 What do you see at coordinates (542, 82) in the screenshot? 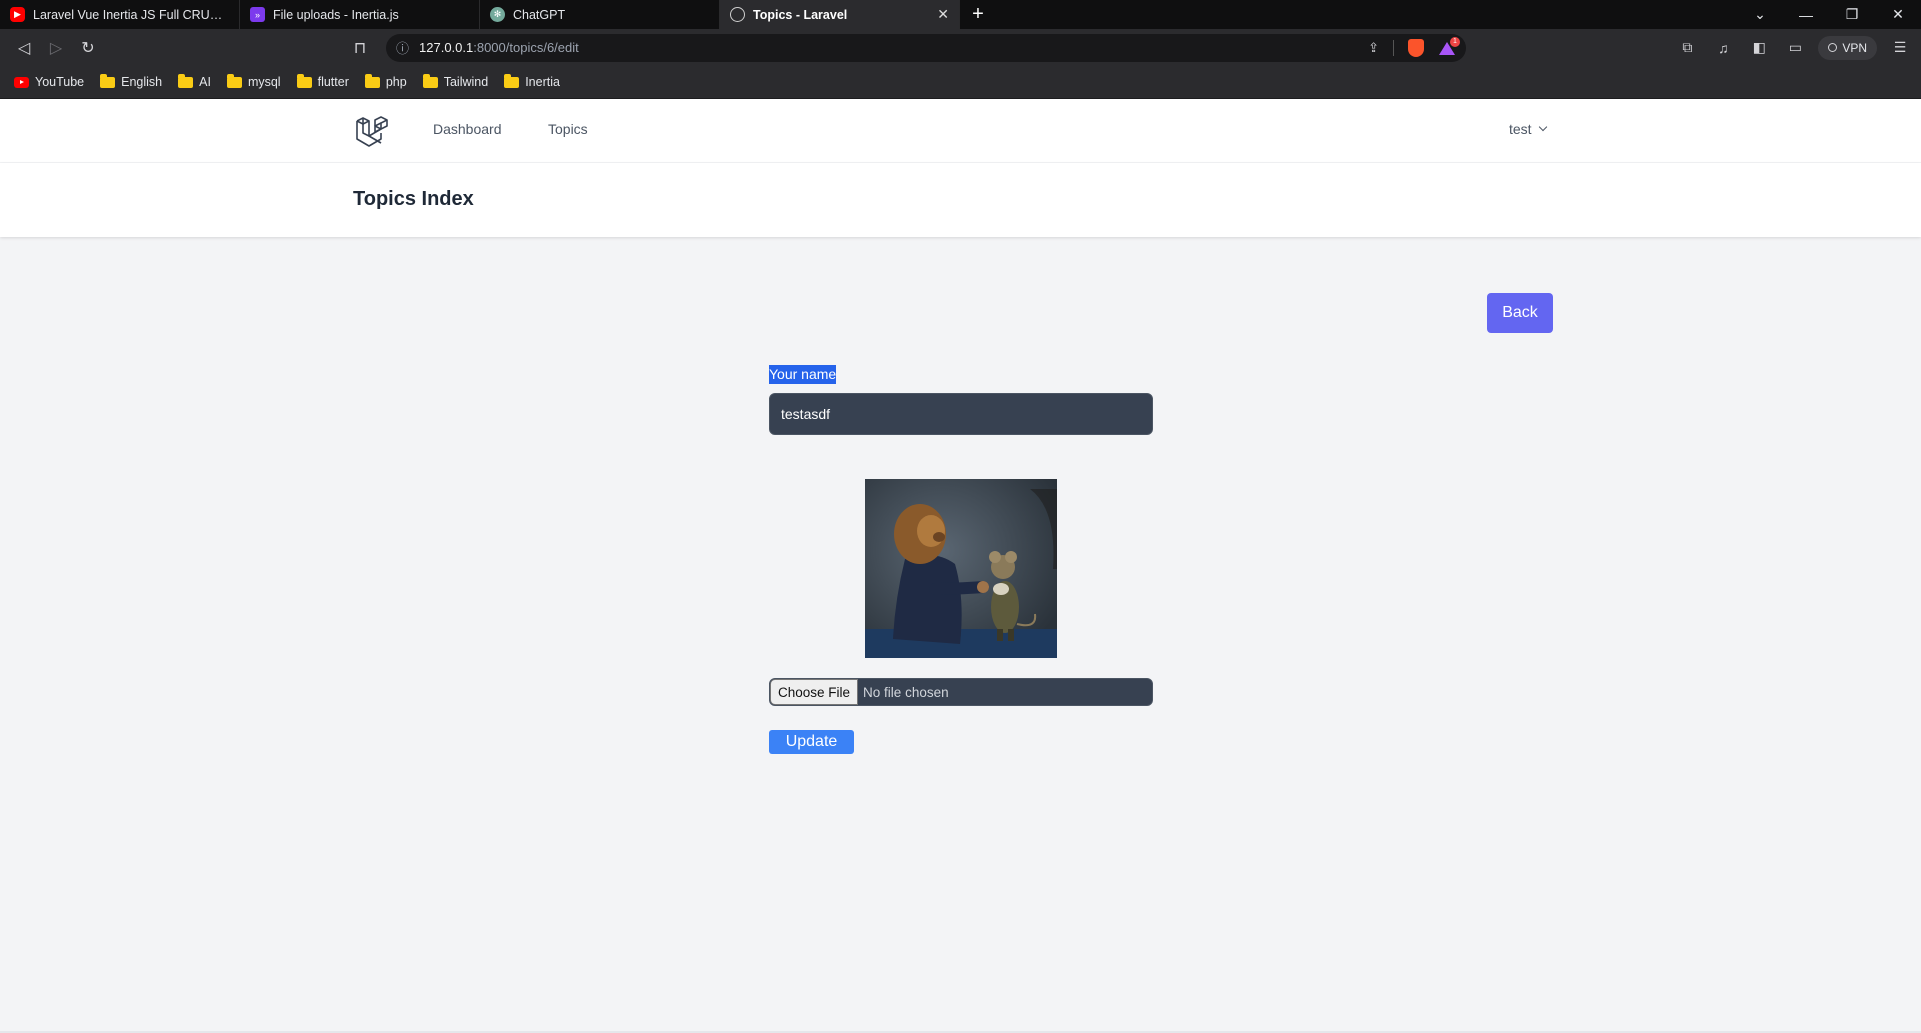
I see `bookmark-label: Inertia` at bounding box center [542, 82].